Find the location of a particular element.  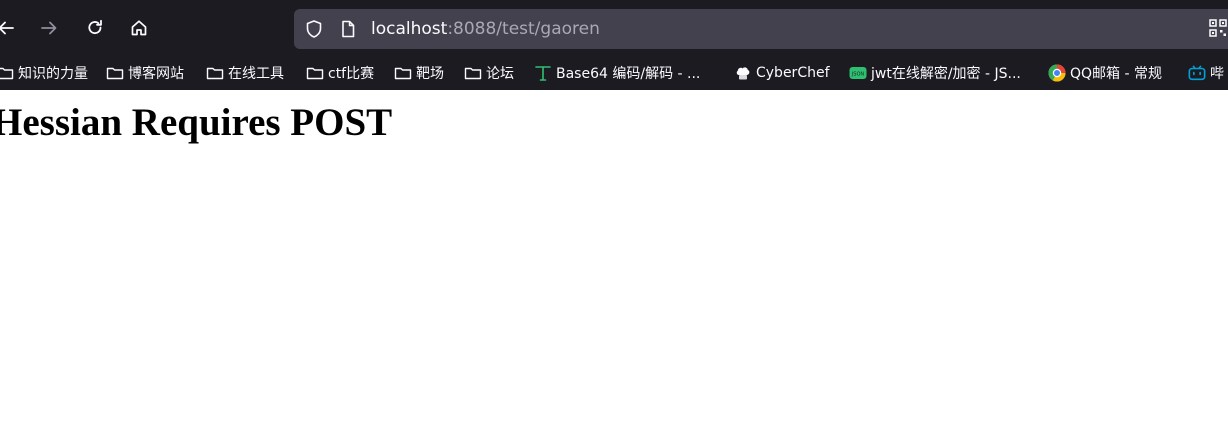

bookmark-label: CyberChef is located at coordinates (793, 73).